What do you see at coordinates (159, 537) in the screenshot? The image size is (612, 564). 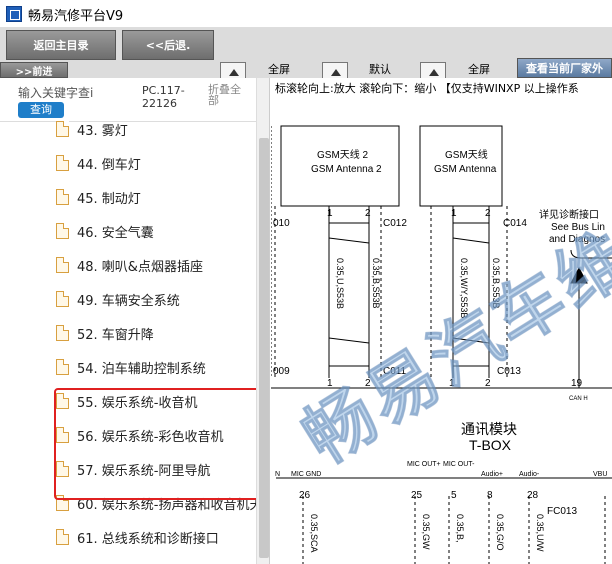 I see `list-item: 61. 总线系统和诊断接口` at bounding box center [159, 537].